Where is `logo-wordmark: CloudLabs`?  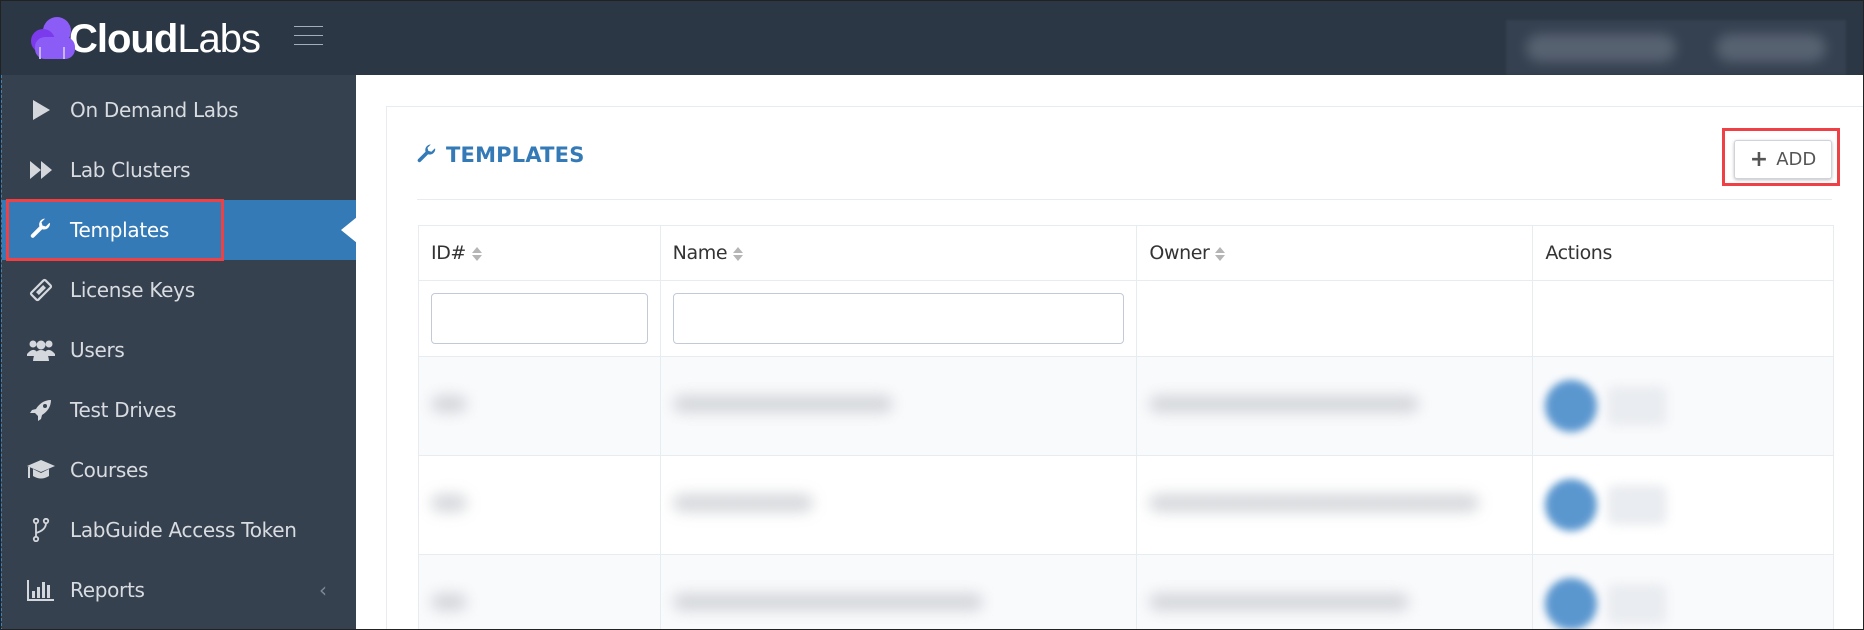 logo-wordmark: CloudLabs is located at coordinates (165, 39).